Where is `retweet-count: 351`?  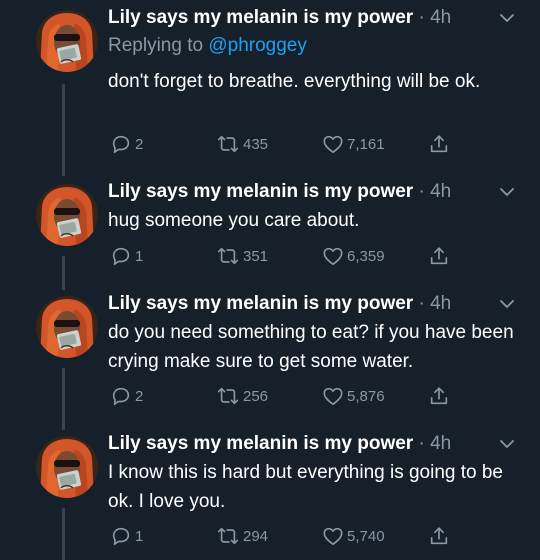 retweet-count: 351 is located at coordinates (256, 256).